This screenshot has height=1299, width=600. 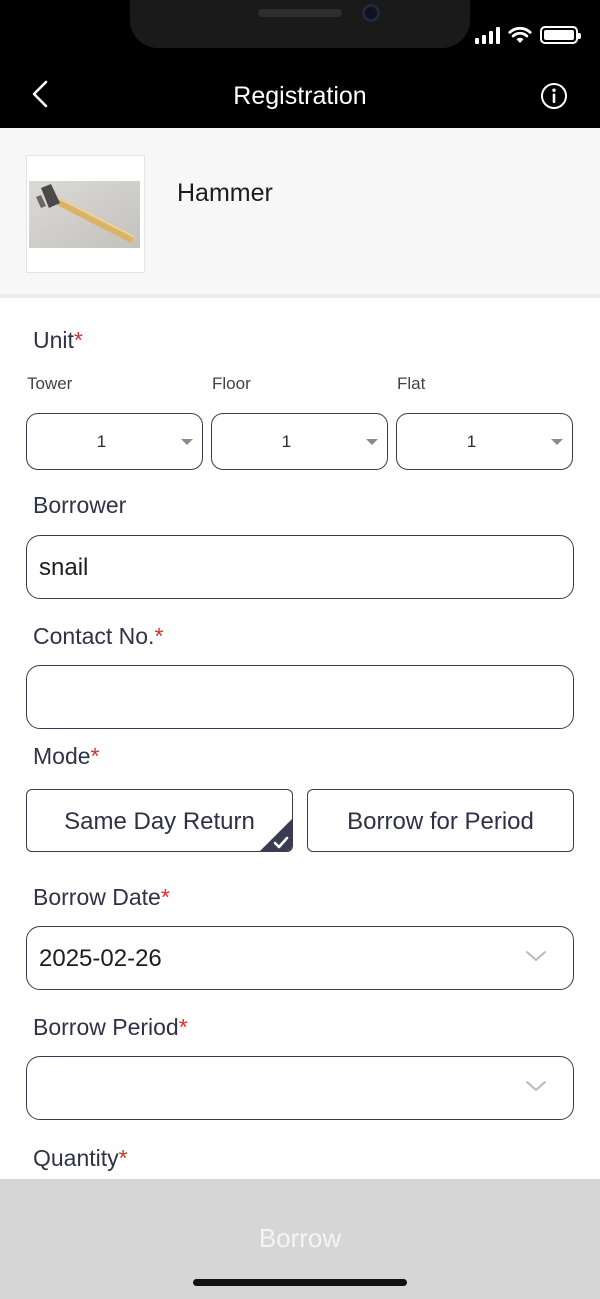 I want to click on mode-option-label: Same Day Return, so click(x=159, y=821).